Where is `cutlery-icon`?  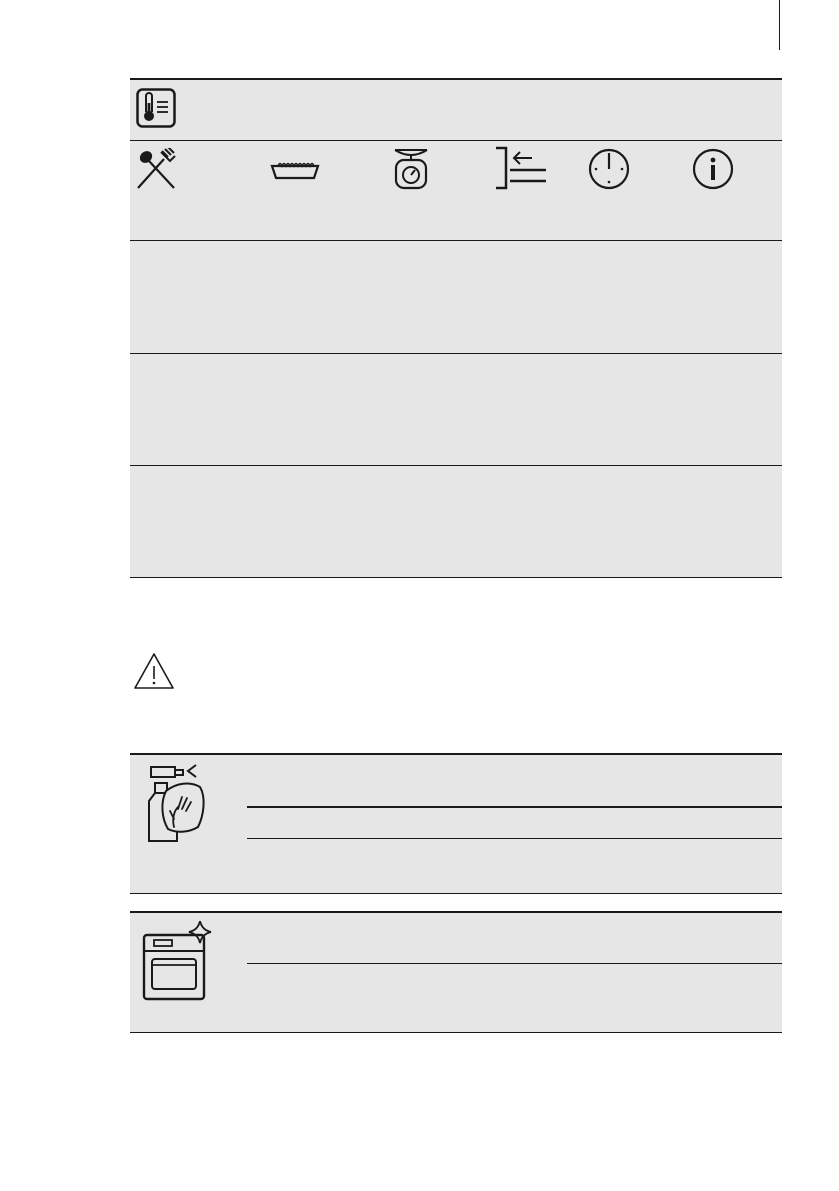
cutlery-icon is located at coordinates (157, 168).